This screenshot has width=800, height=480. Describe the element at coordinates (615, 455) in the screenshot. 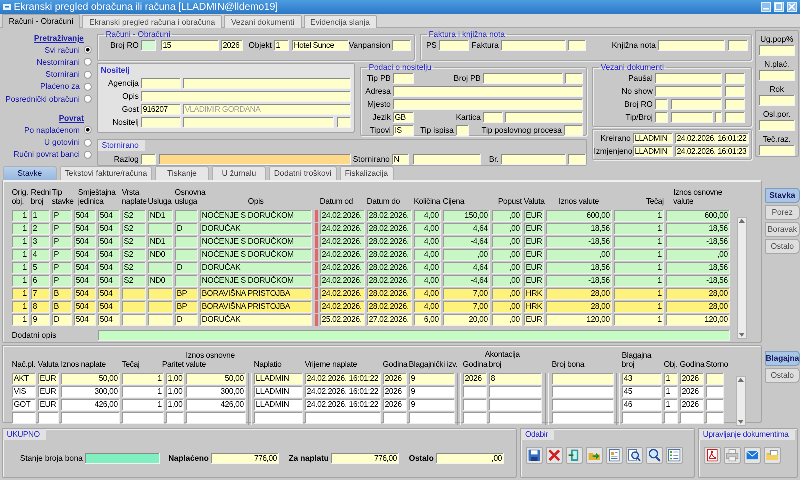

I see `form-button` at that location.